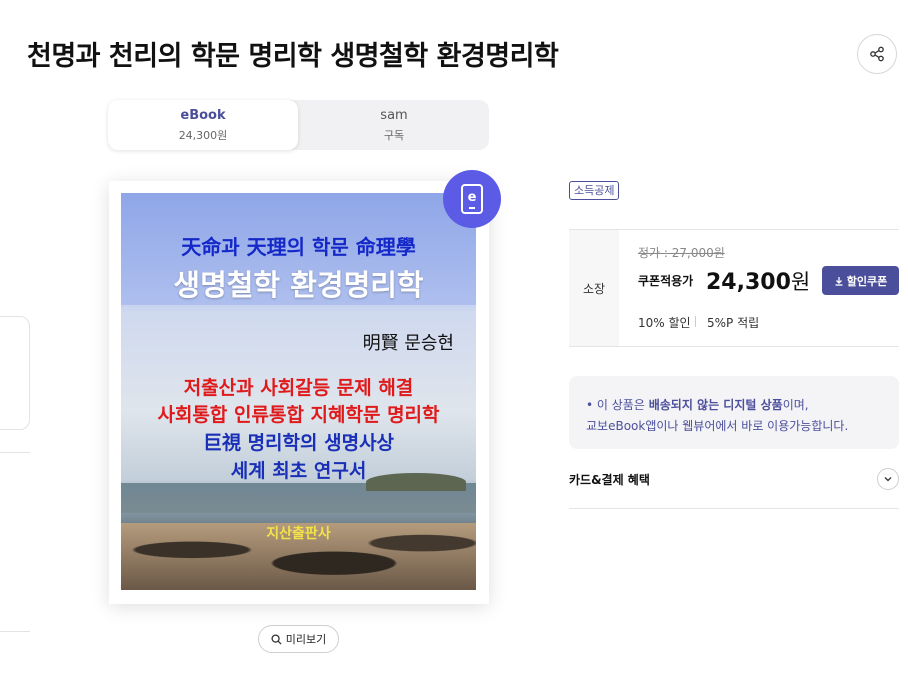 The height and width of the screenshot is (677, 908). I want to click on tab-ebook: eBook 24,300원, so click(203, 125).